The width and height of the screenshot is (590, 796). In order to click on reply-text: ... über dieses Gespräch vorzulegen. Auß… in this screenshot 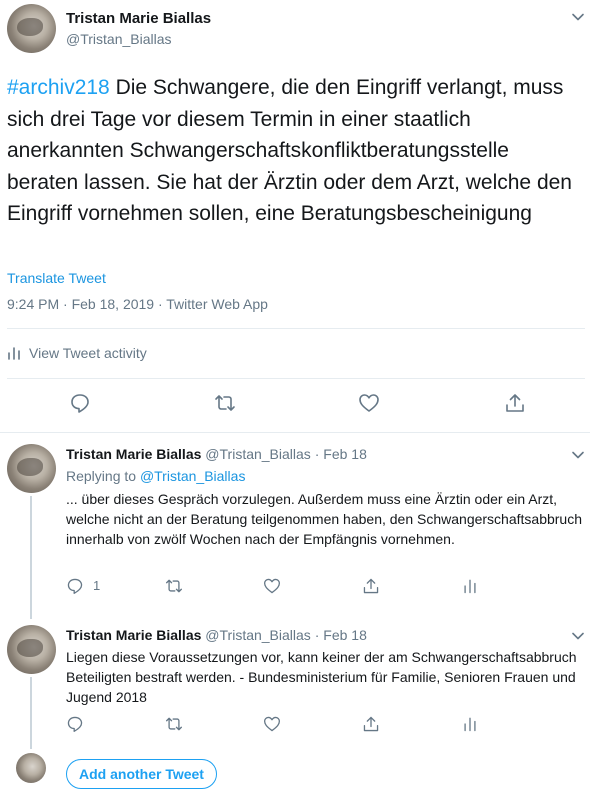, I will do `click(324, 519)`.